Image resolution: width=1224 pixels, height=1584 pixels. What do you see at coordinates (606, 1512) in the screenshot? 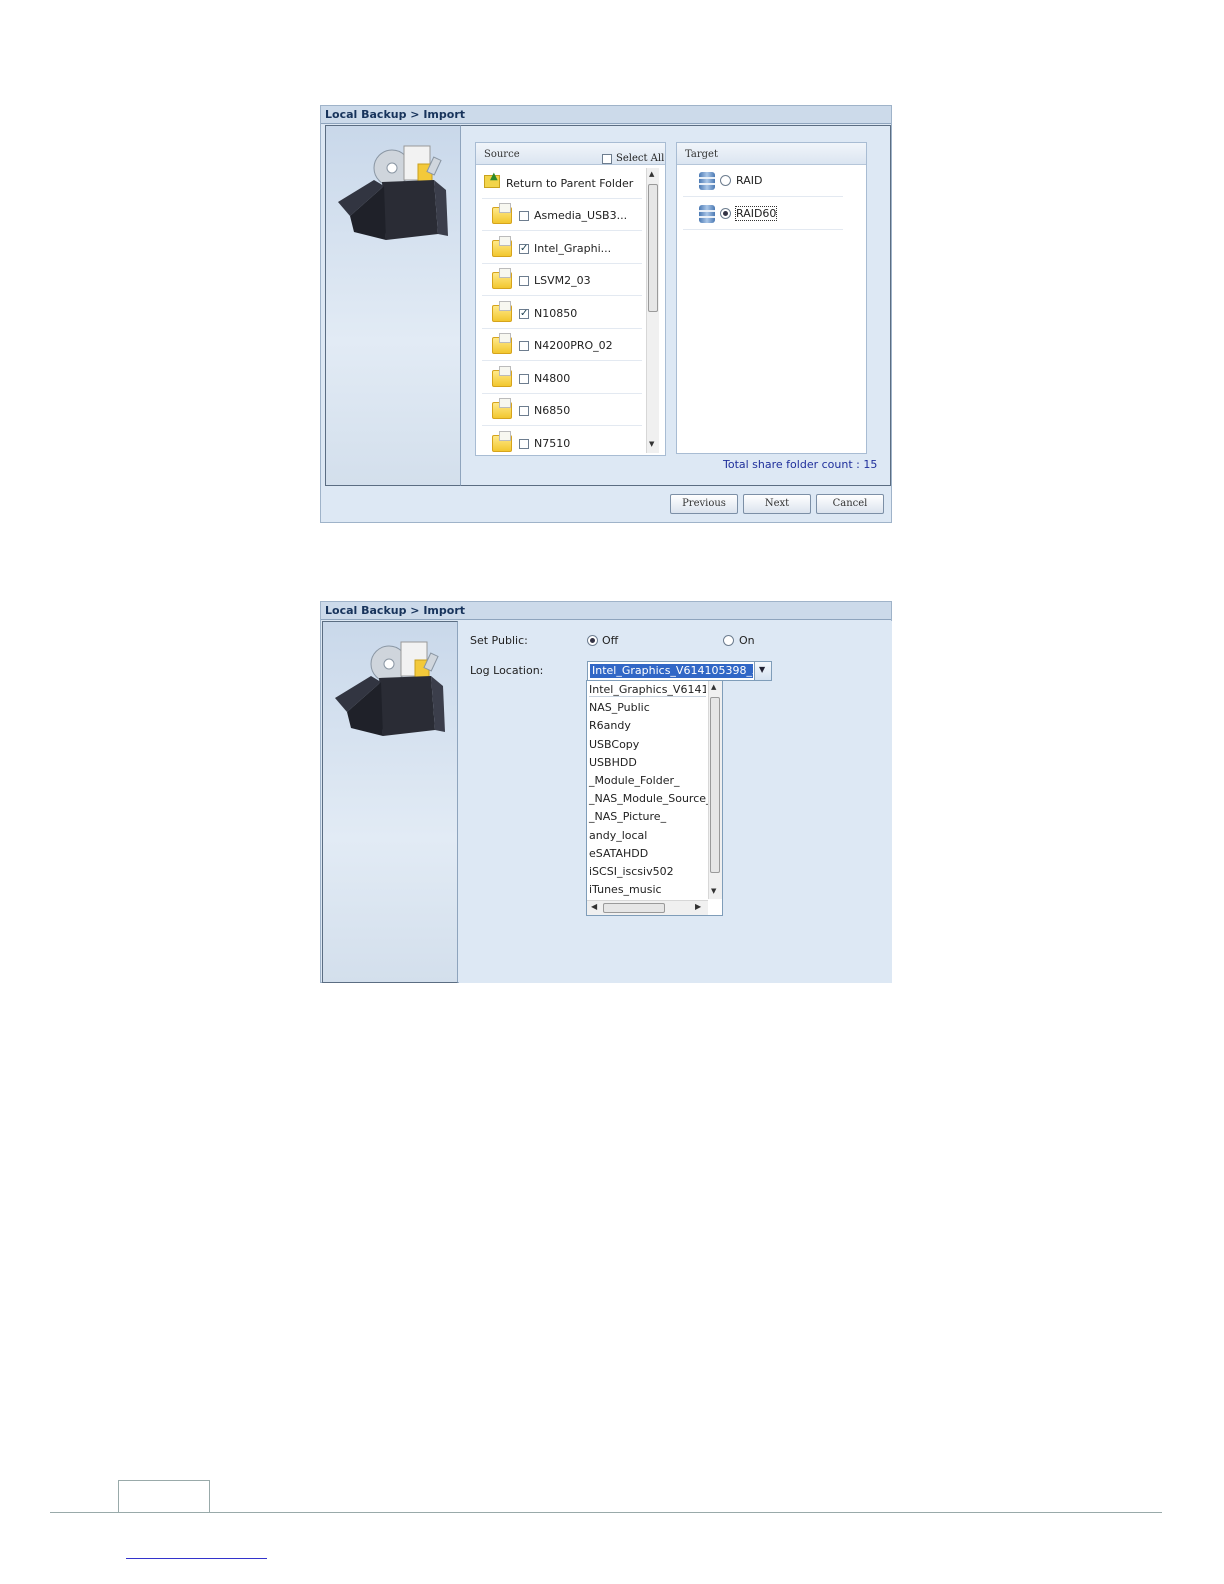
I see `footer-divider` at bounding box center [606, 1512].